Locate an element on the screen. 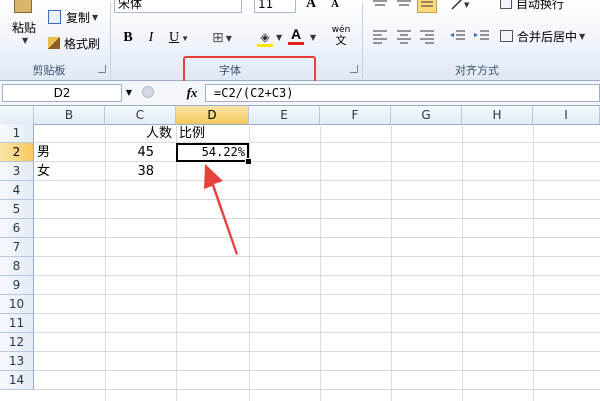 The height and width of the screenshot is (401, 600). align-middle-button is located at coordinates (404, 6).